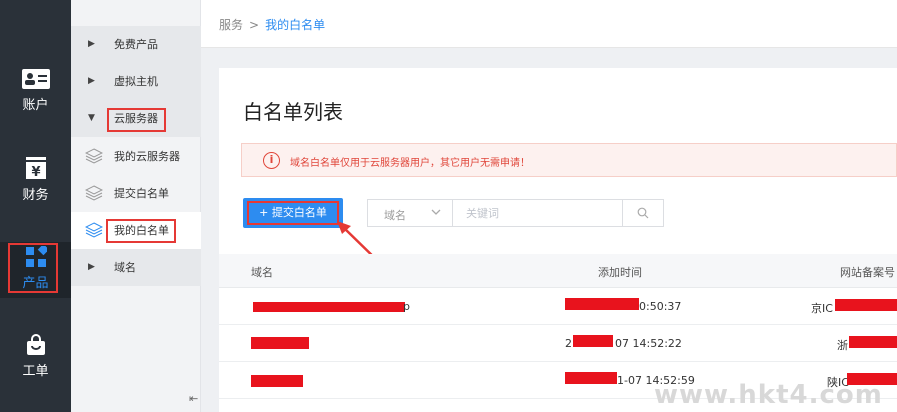 The width and height of the screenshot is (897, 412). I want to click on menu-label: 提交白名单, so click(141, 193).